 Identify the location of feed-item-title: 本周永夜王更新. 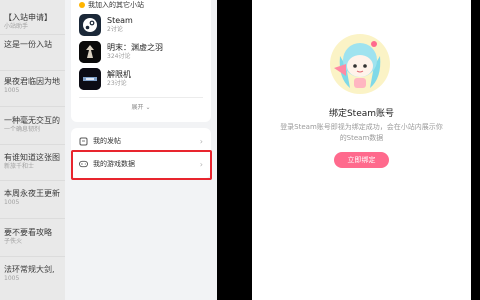
(32, 193).